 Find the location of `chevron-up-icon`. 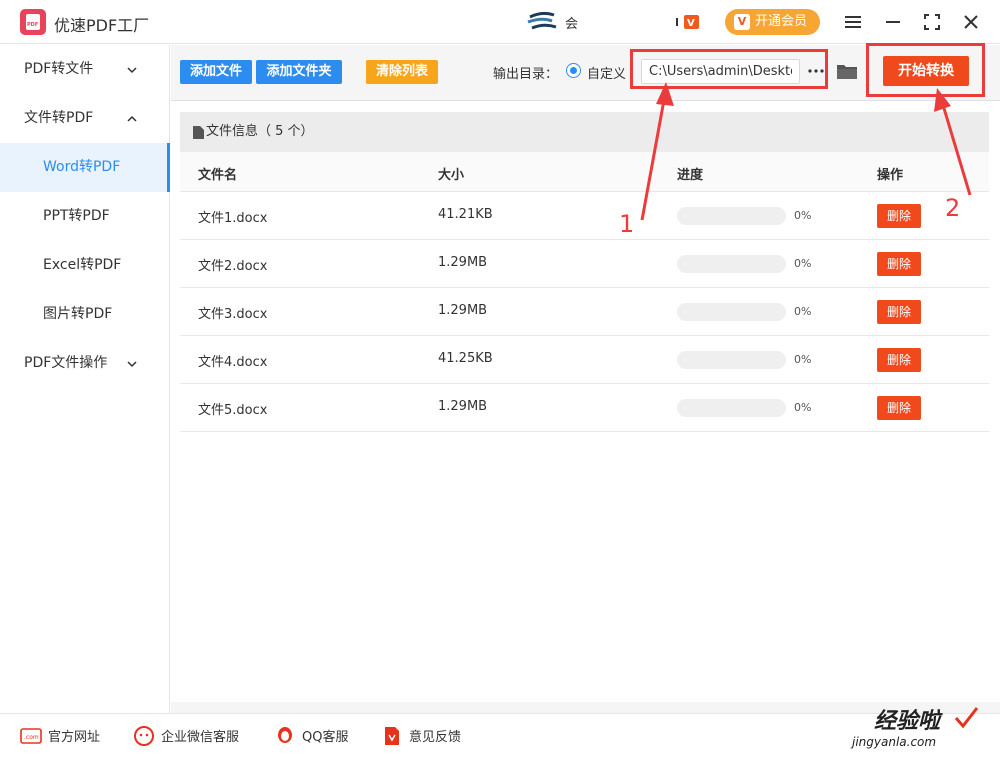

chevron-up-icon is located at coordinates (132, 118).